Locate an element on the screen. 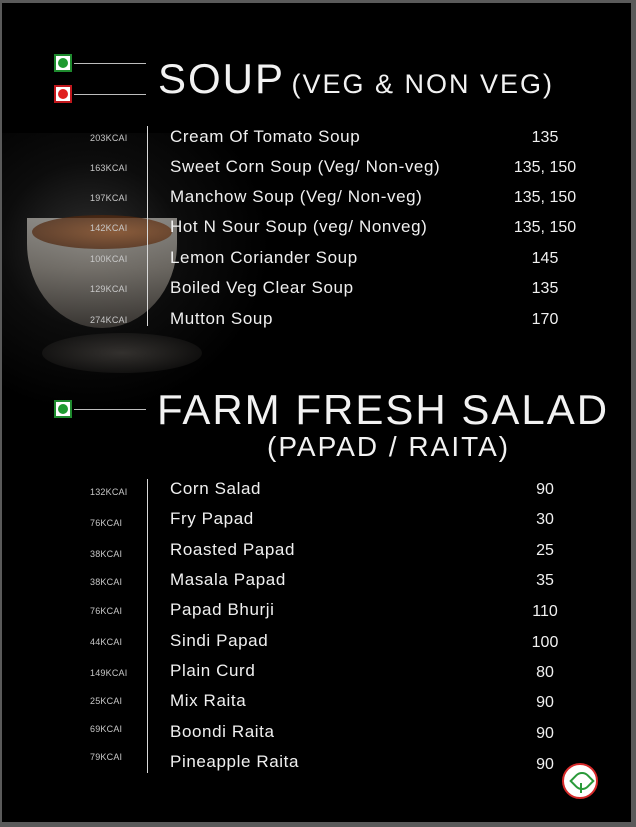 The width and height of the screenshot is (636, 827). soup-title: SOUP (VEG & NON VEG) is located at coordinates (356, 79).